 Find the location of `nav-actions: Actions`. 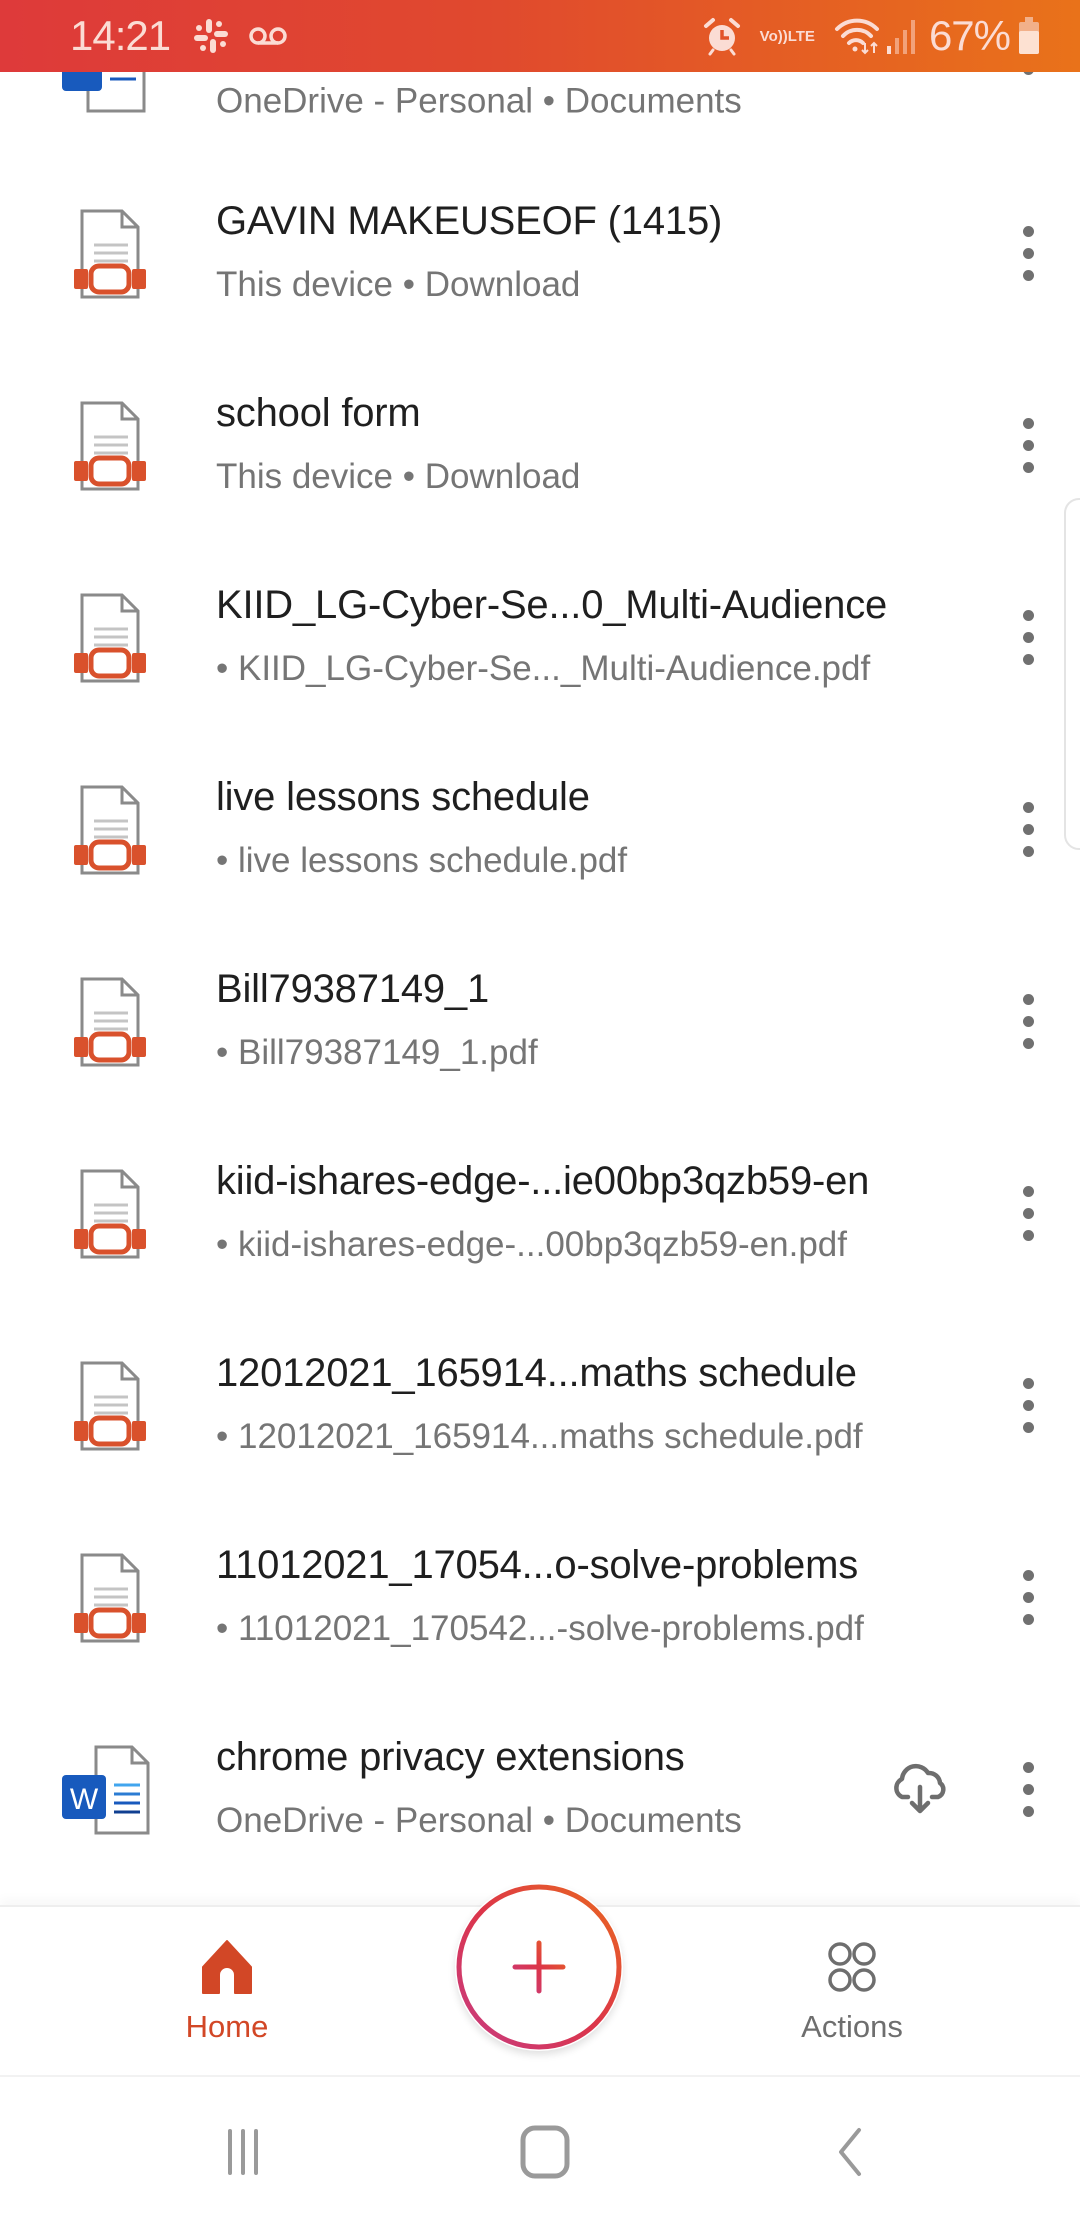

nav-actions: Actions is located at coordinates (852, 1991).